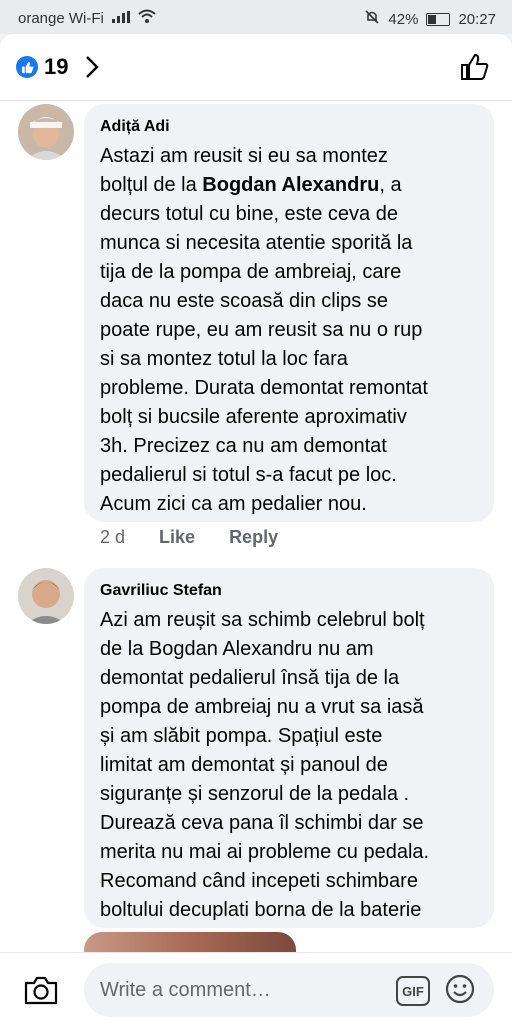  What do you see at coordinates (475, 69) in the screenshot?
I see `like-post-button` at bounding box center [475, 69].